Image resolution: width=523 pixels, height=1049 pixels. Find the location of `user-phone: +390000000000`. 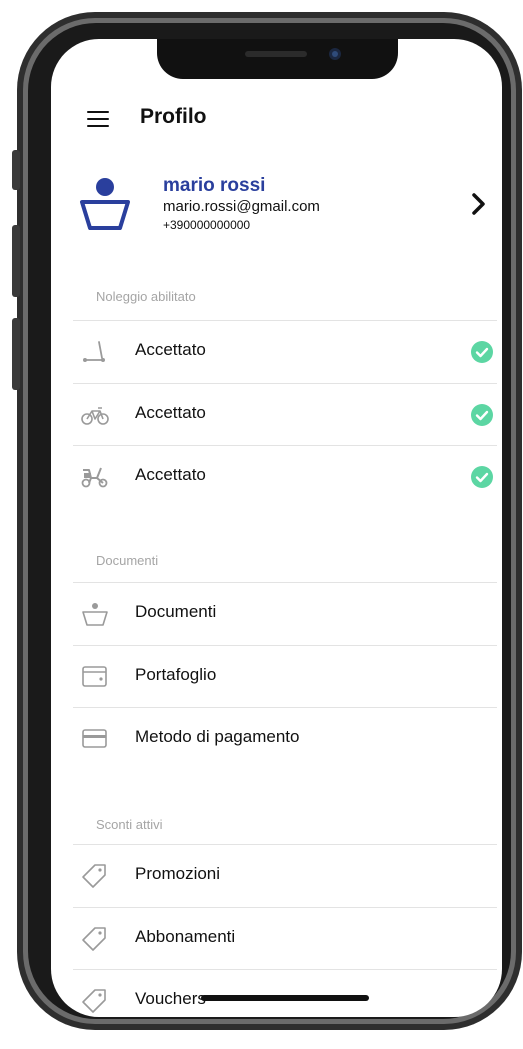

user-phone: +390000000000 is located at coordinates (207, 225).